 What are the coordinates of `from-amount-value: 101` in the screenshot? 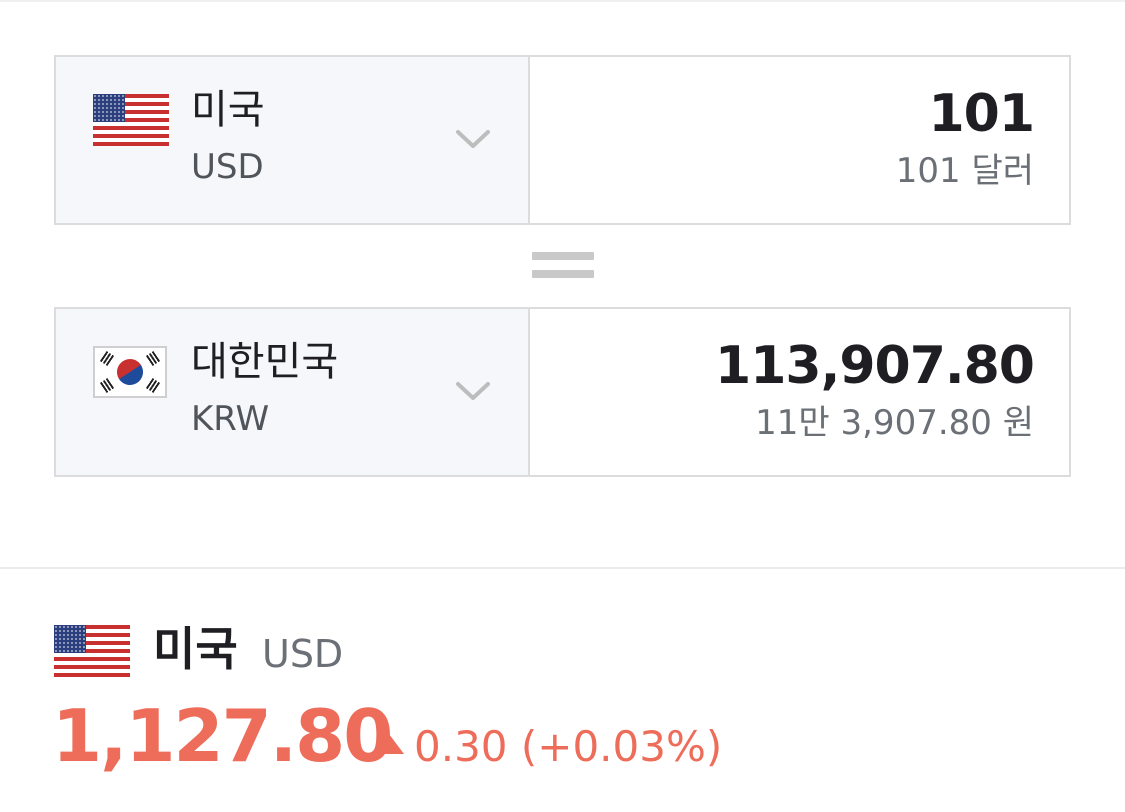 It's located at (981, 114).